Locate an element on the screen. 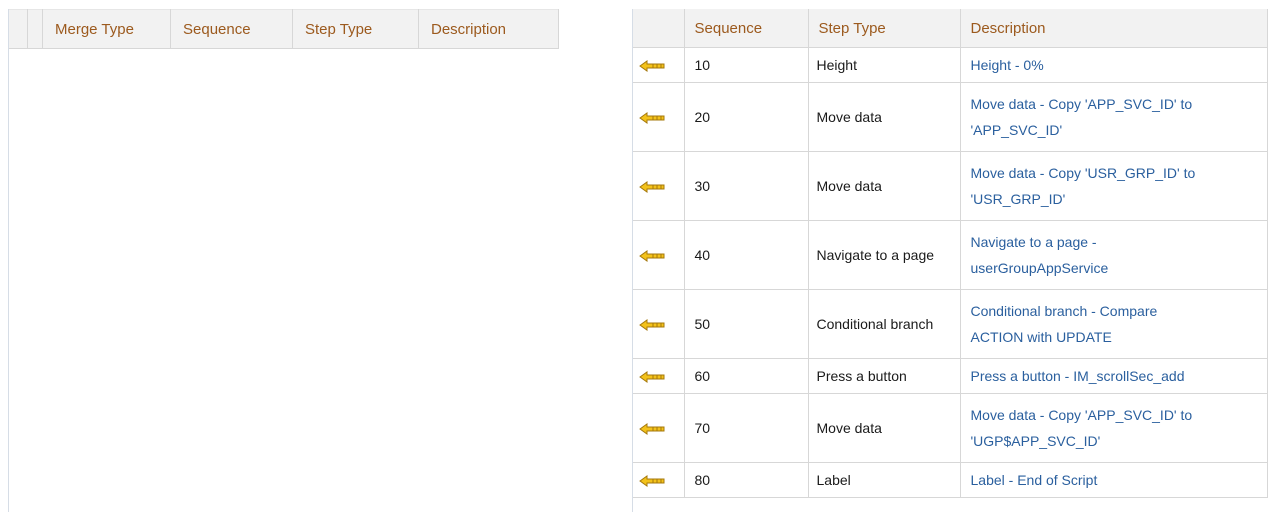  row-step-type: Navigate to a page is located at coordinates (884, 255).